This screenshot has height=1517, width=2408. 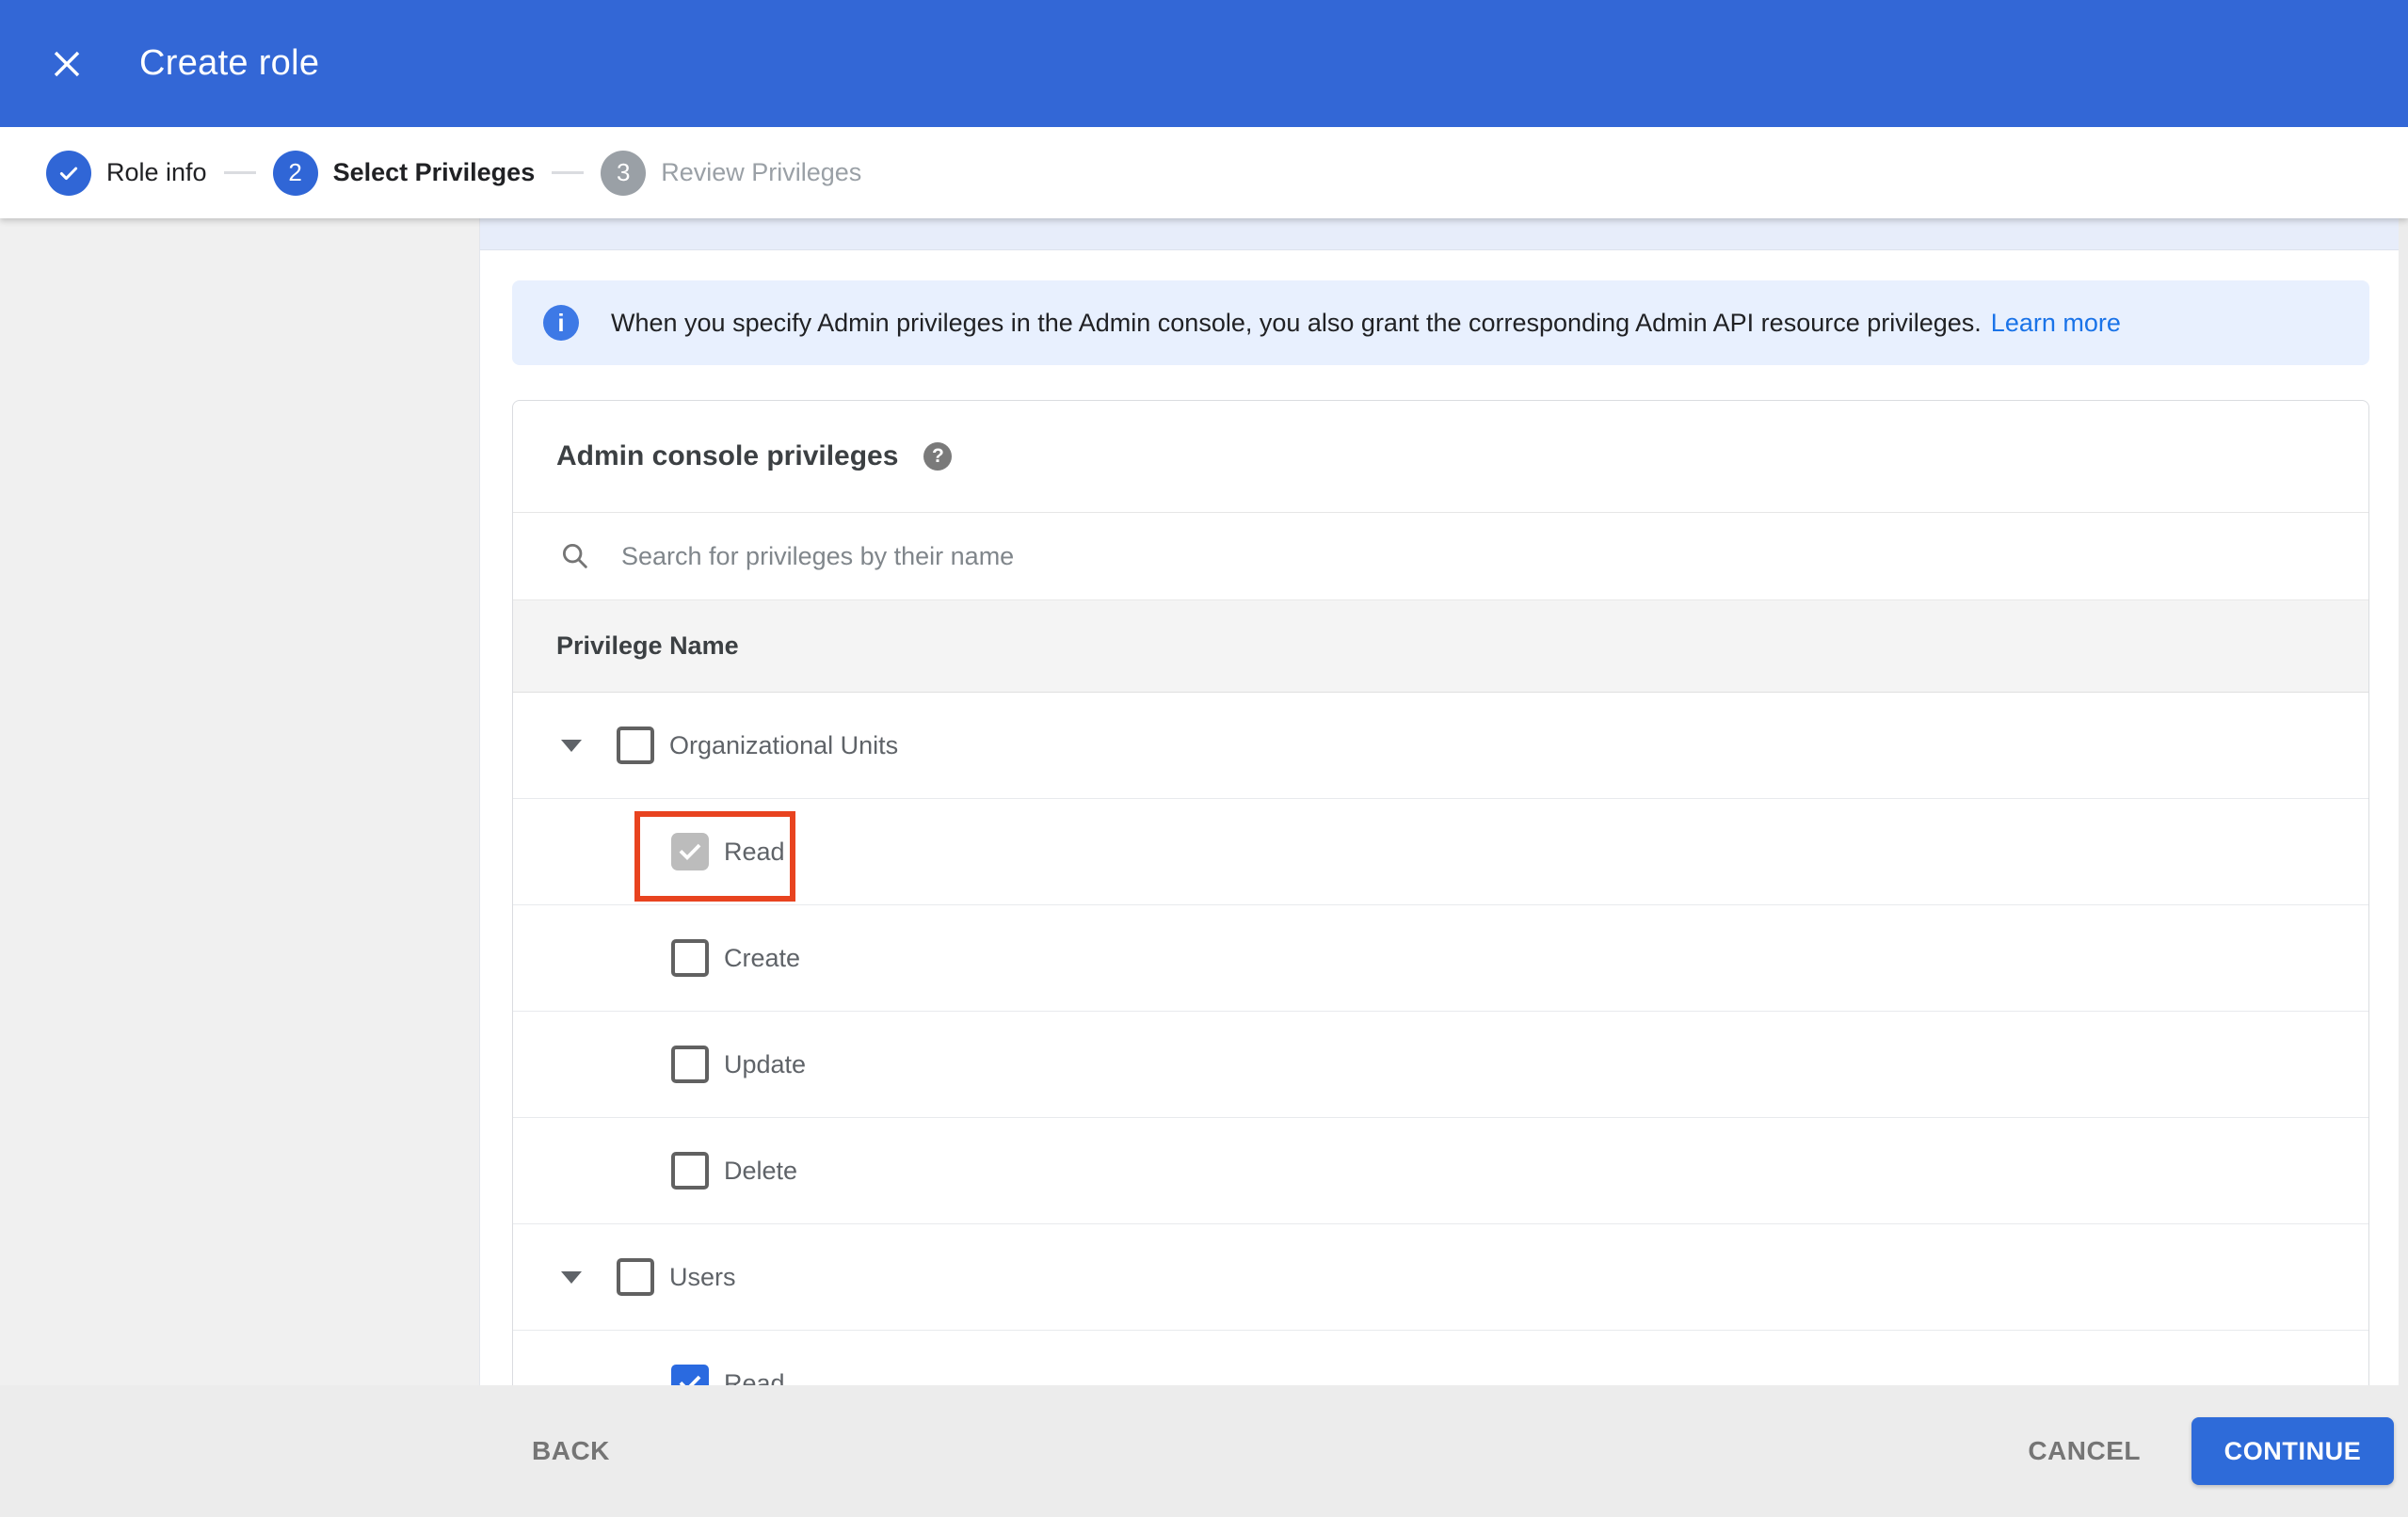 What do you see at coordinates (690, 1064) in the screenshot?
I see `checkbox-update` at bounding box center [690, 1064].